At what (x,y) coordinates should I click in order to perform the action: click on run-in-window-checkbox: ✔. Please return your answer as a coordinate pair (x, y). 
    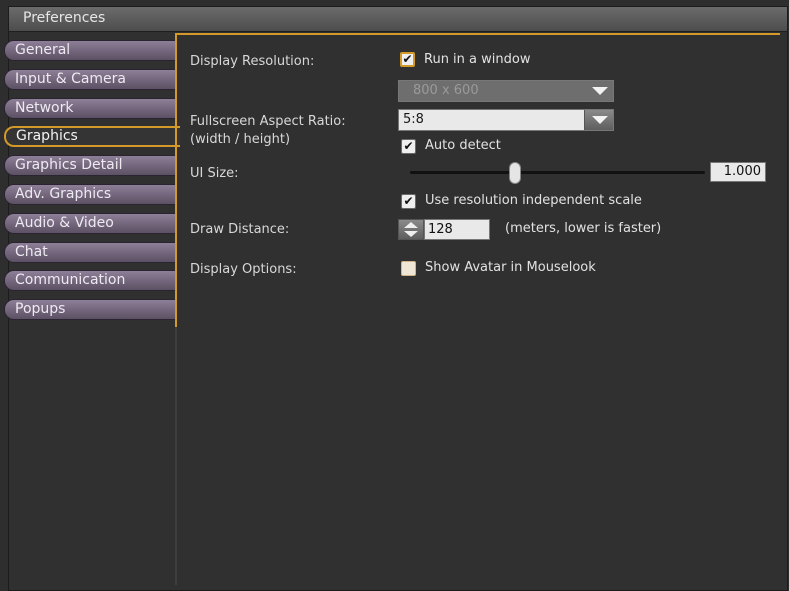
    Looking at the image, I should click on (407, 59).